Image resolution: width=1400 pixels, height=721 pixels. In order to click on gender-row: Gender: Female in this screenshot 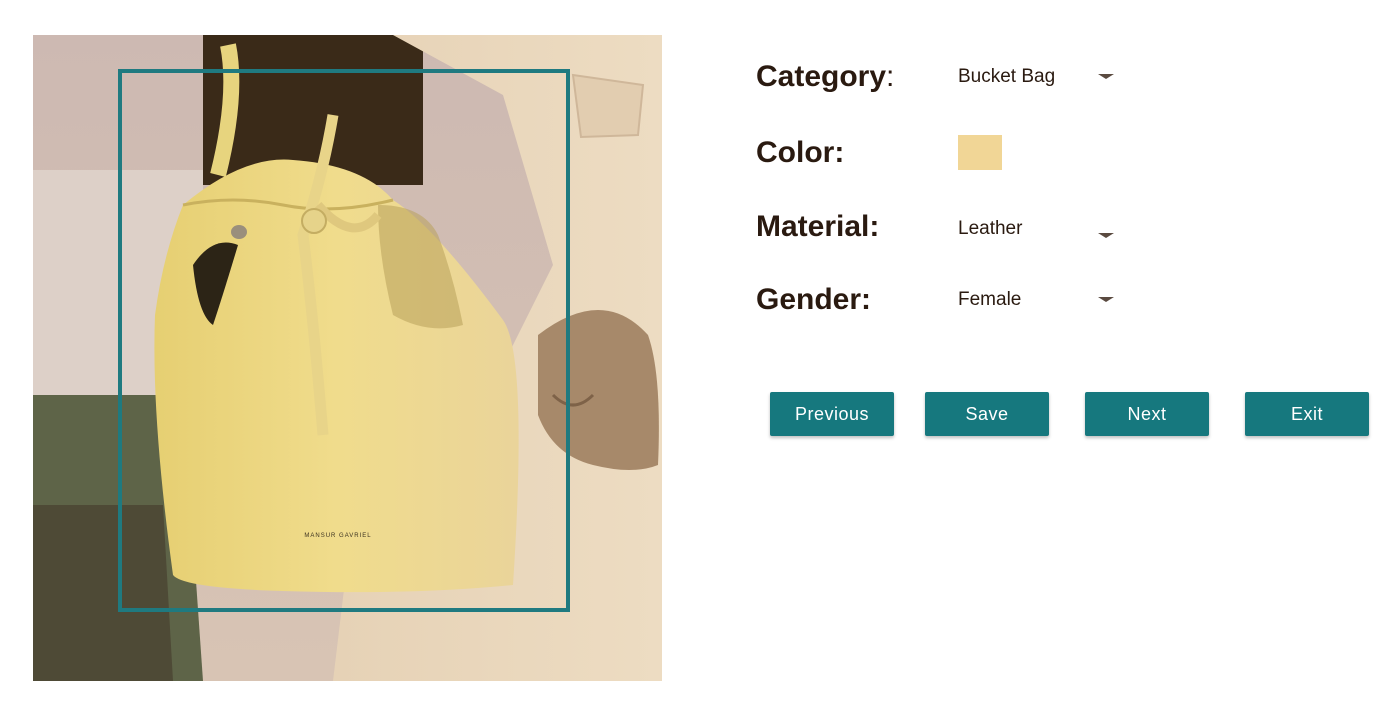, I will do `click(1056, 300)`.